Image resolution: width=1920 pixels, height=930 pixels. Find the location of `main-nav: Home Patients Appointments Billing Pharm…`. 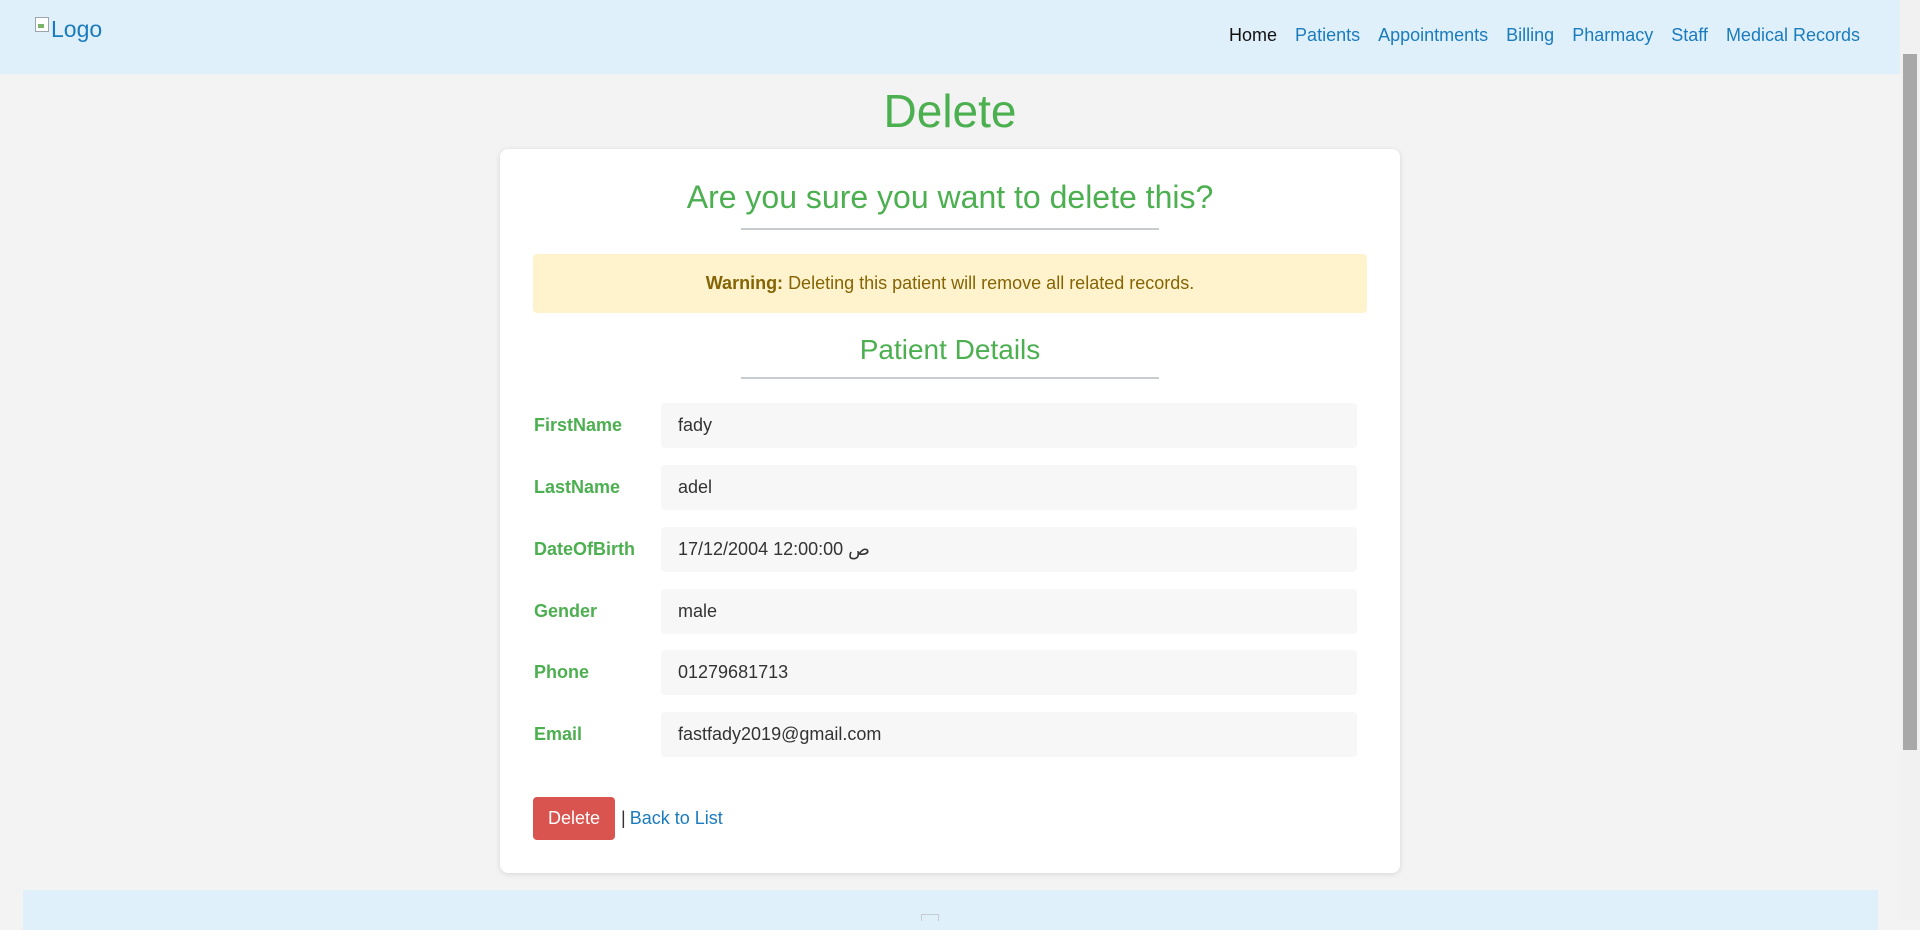

main-nav: Home Patients Appointments Billing Pharm… is located at coordinates (1544, 35).